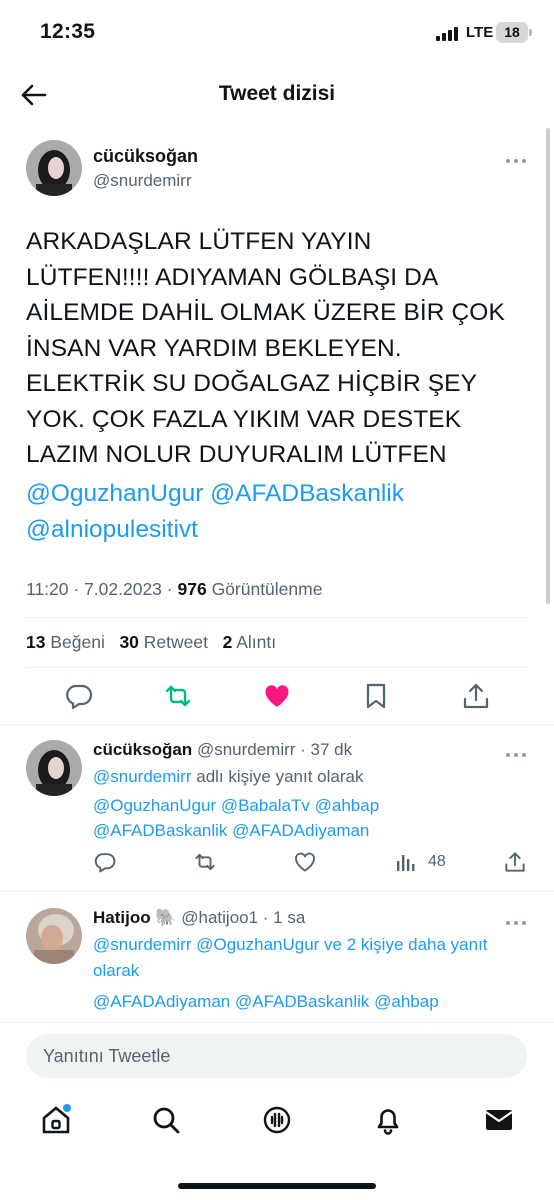  Describe the element at coordinates (232, 277) in the screenshot. I see `tweet-text-line: LÜTFEN!!!! ADIYAMAN GÖLBAŞI DA` at that location.